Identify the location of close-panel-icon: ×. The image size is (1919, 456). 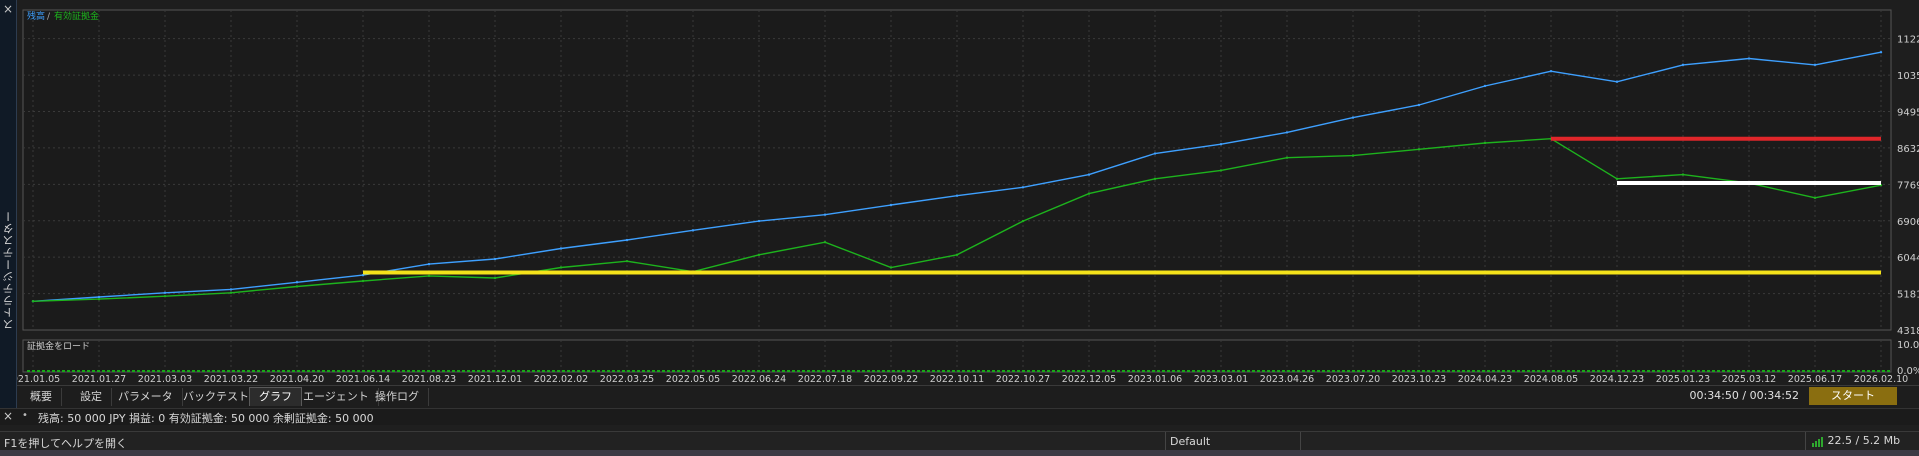
(8, 9).